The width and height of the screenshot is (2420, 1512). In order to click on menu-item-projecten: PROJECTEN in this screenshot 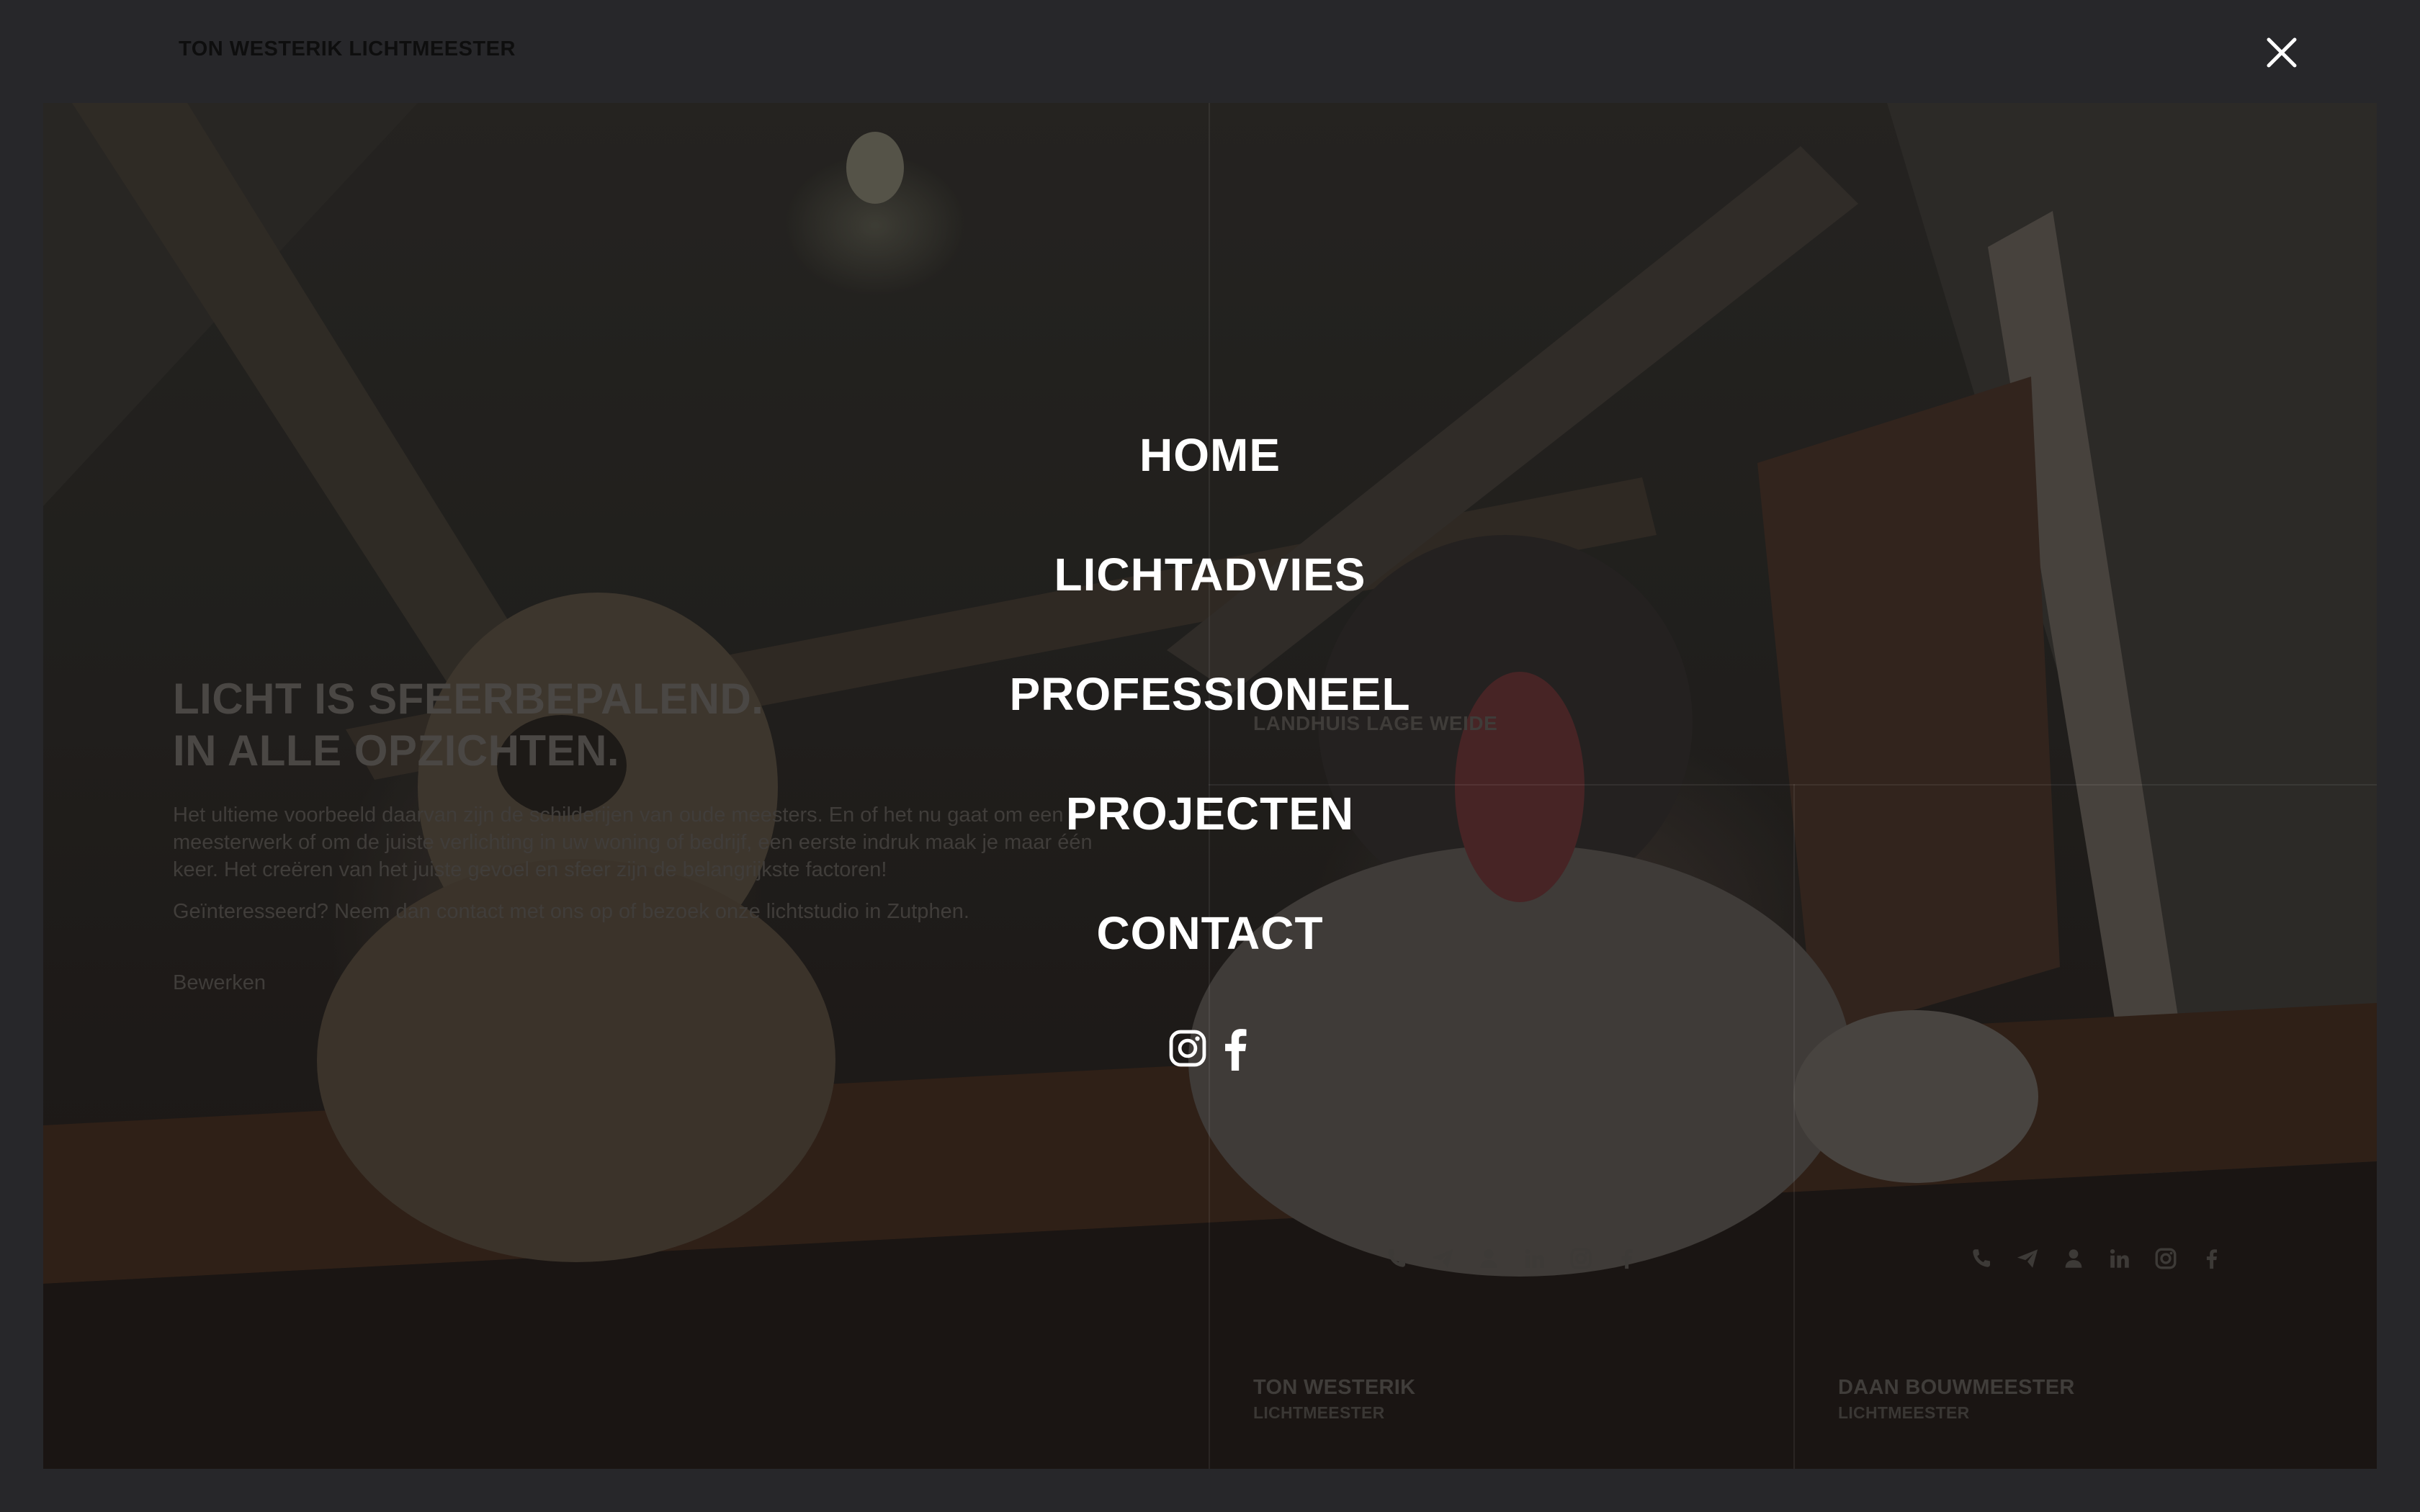, I will do `click(1210, 813)`.